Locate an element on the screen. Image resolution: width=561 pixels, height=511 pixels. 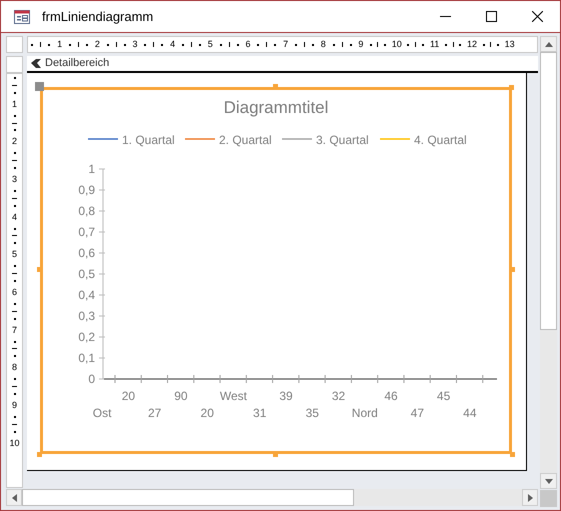
x-category-label: 44 is located at coordinates (470, 413).